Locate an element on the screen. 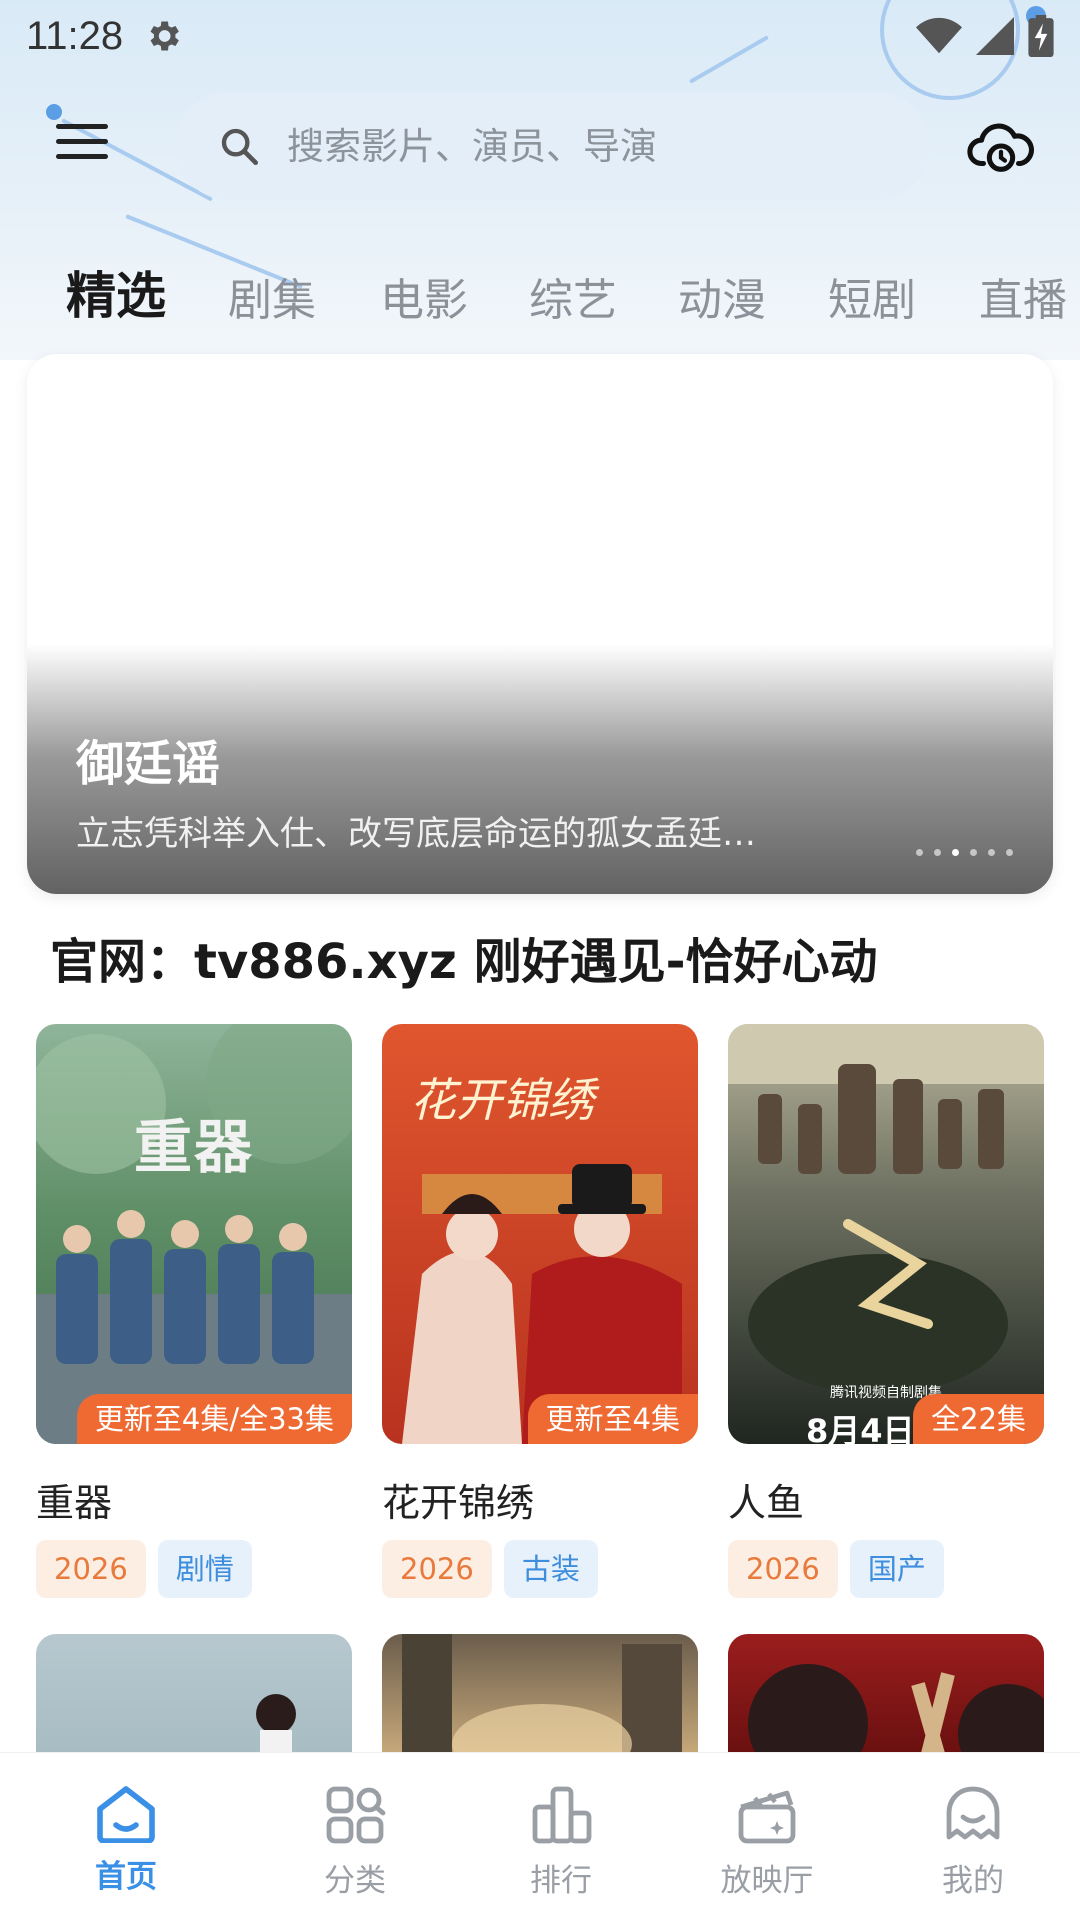 The height and width of the screenshot is (1920, 1080). battery-charging-icon is located at coordinates (1041, 36).